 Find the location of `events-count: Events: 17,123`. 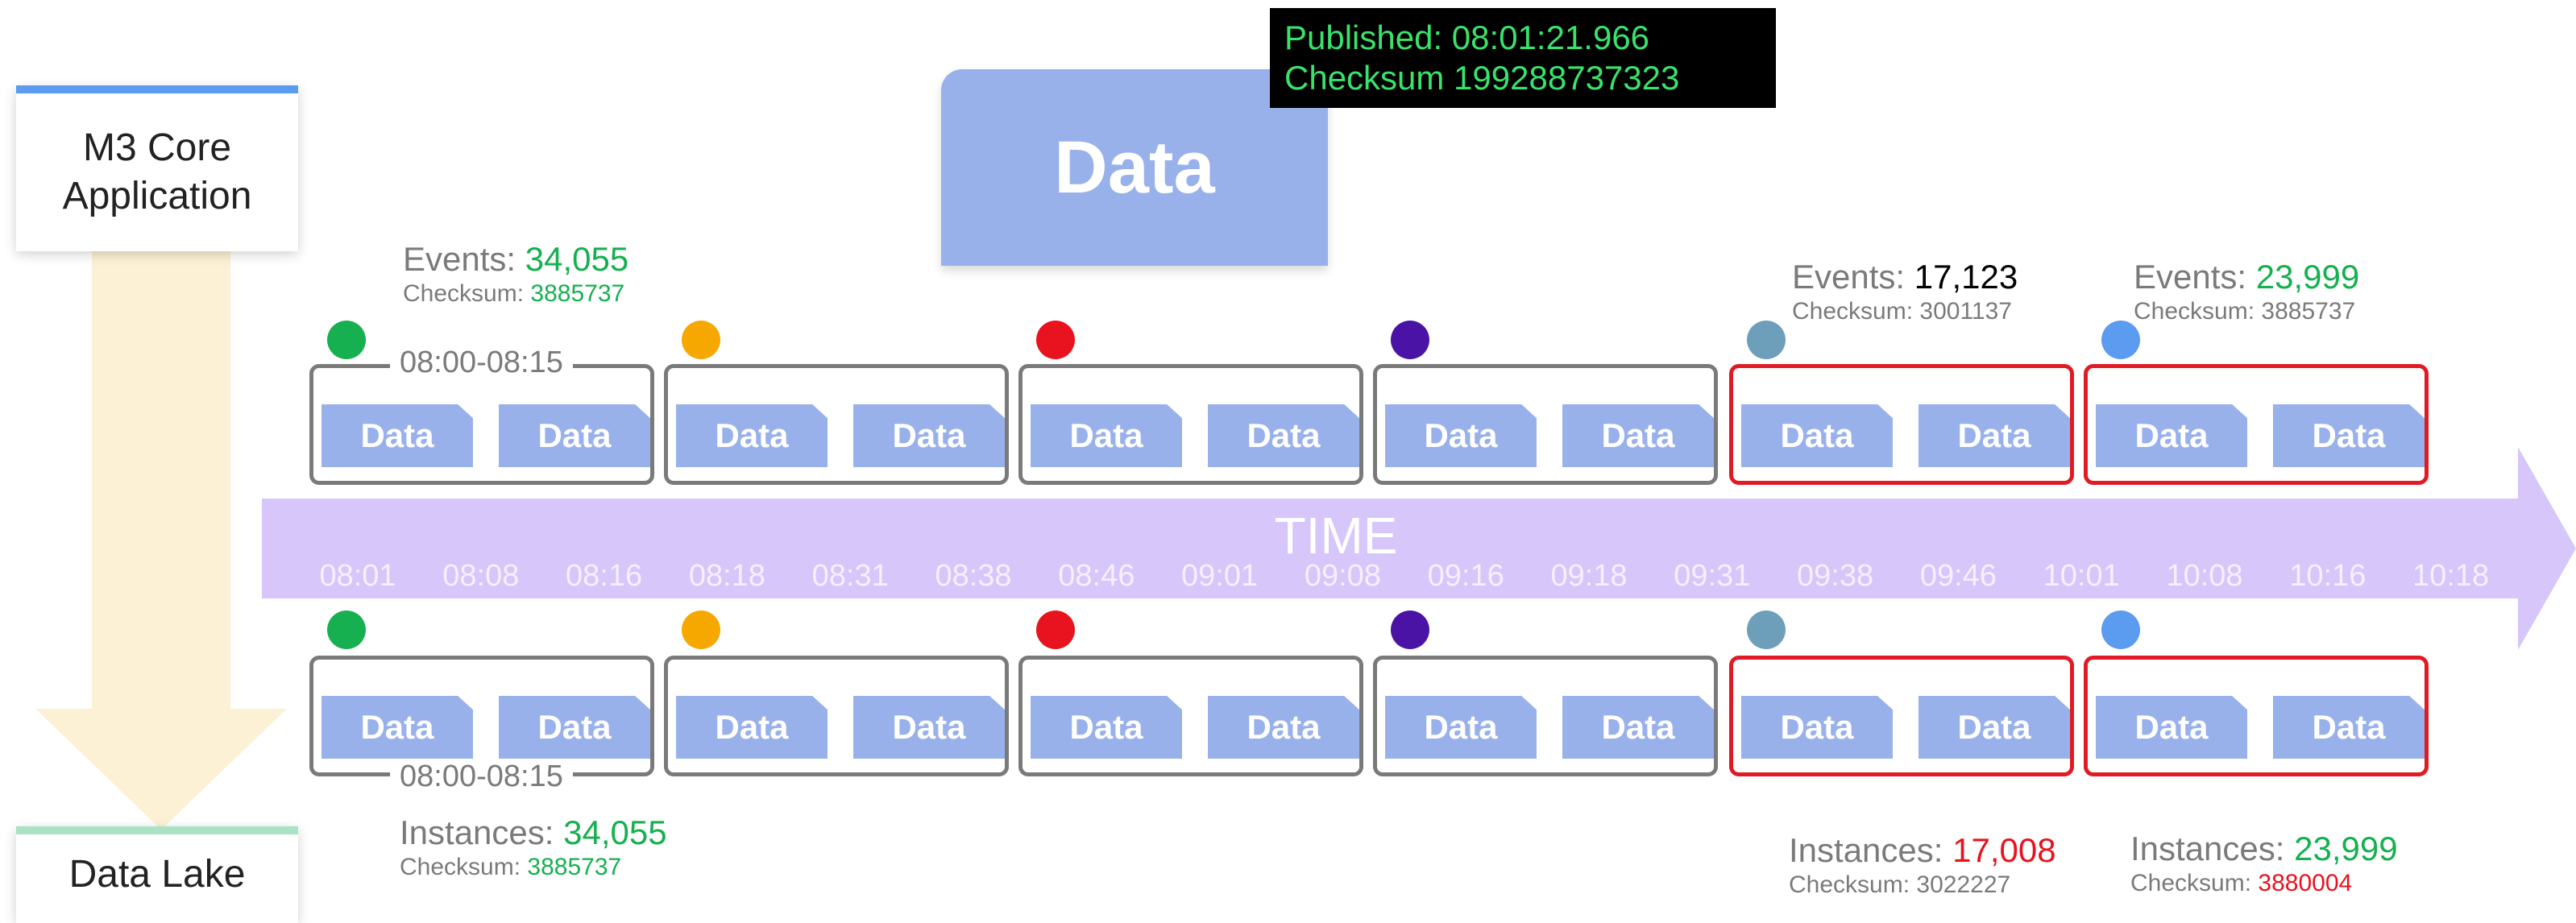

events-count: Events: 17,123 is located at coordinates (1905, 277).